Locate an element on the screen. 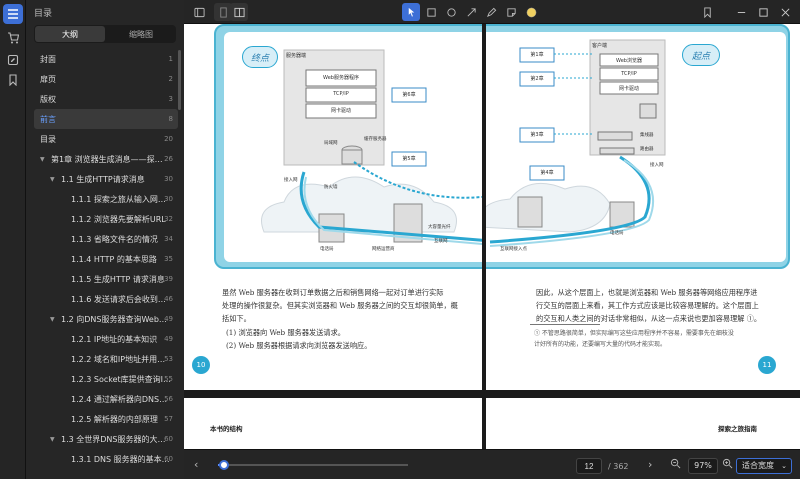 The image size is (800, 479). toc-item: 1.1.4 HTTP 的基本思路 35 is located at coordinates (106, 259).